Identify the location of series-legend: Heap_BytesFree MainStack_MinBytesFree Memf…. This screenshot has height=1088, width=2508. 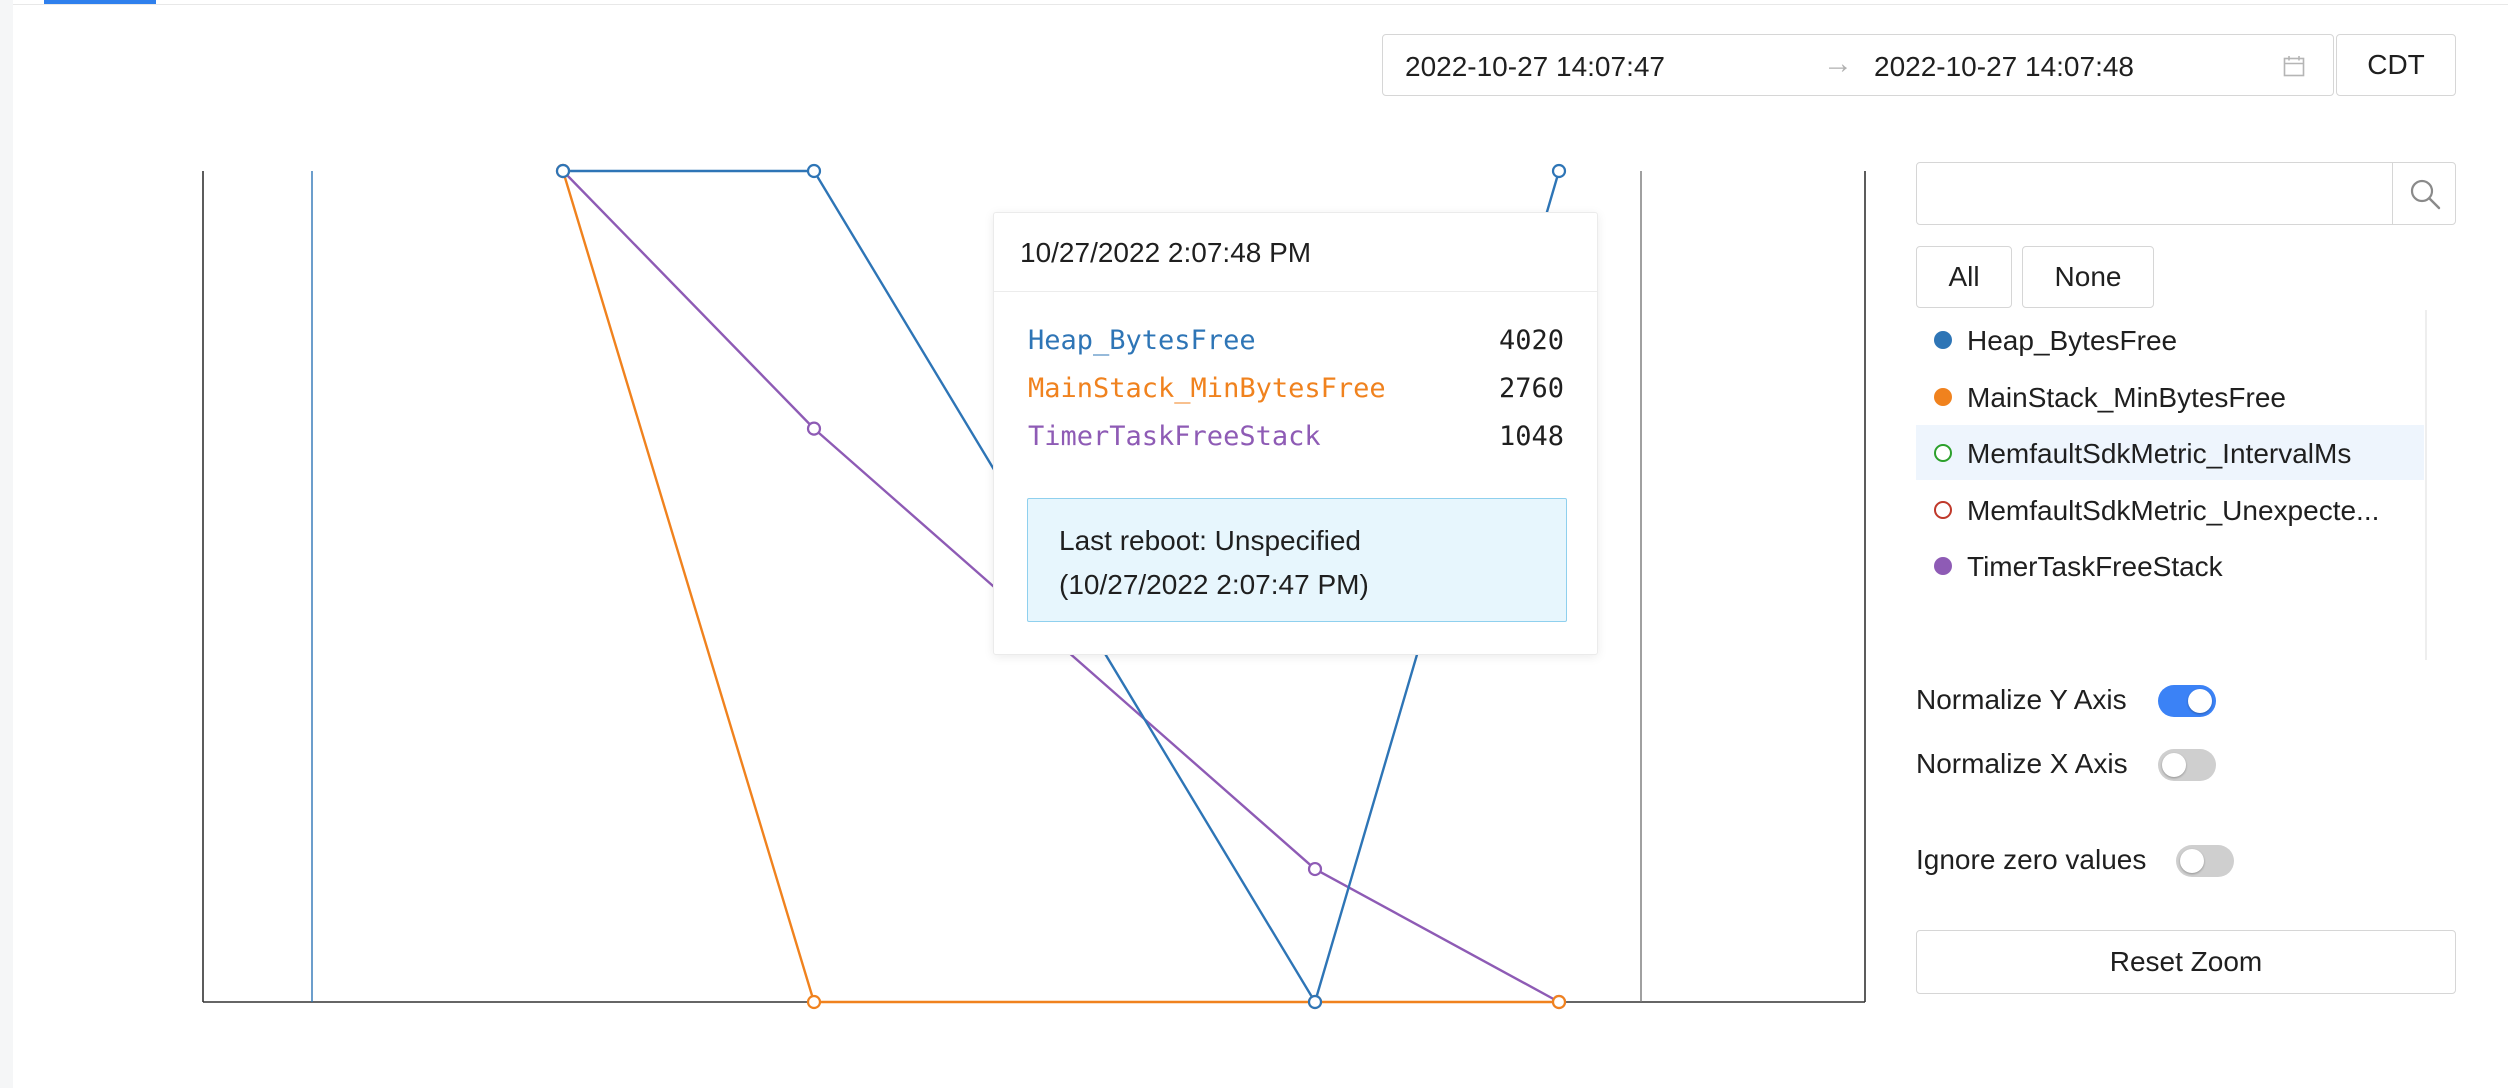
(2186, 485).